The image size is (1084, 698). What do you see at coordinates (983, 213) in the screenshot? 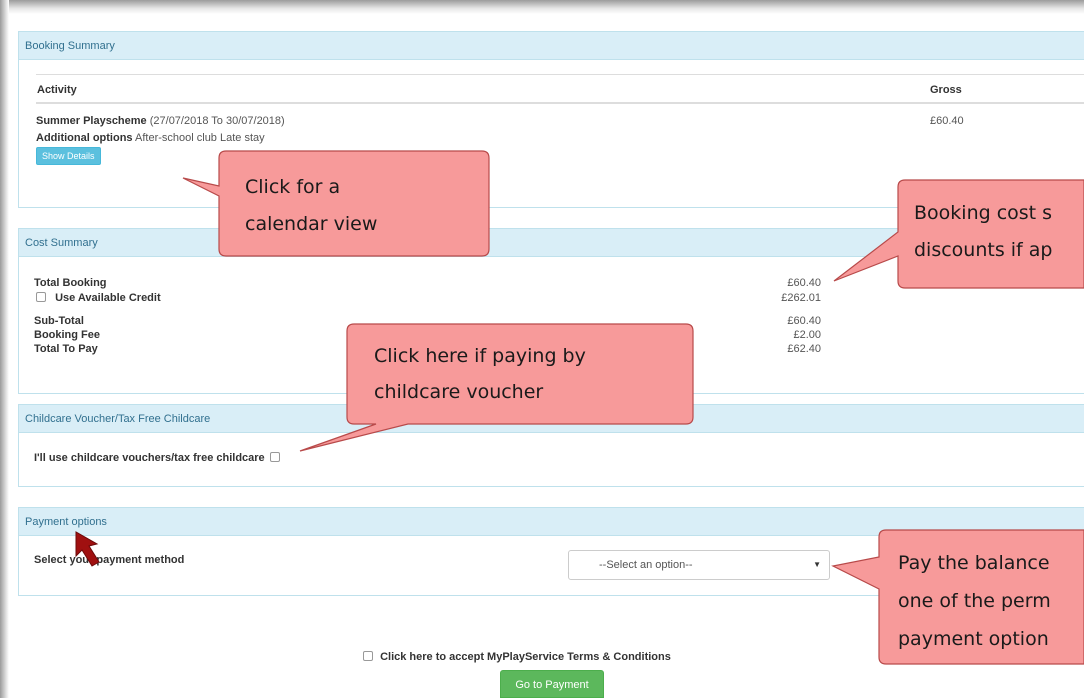
I see `cost-callout-line-1: Booking cost s` at bounding box center [983, 213].